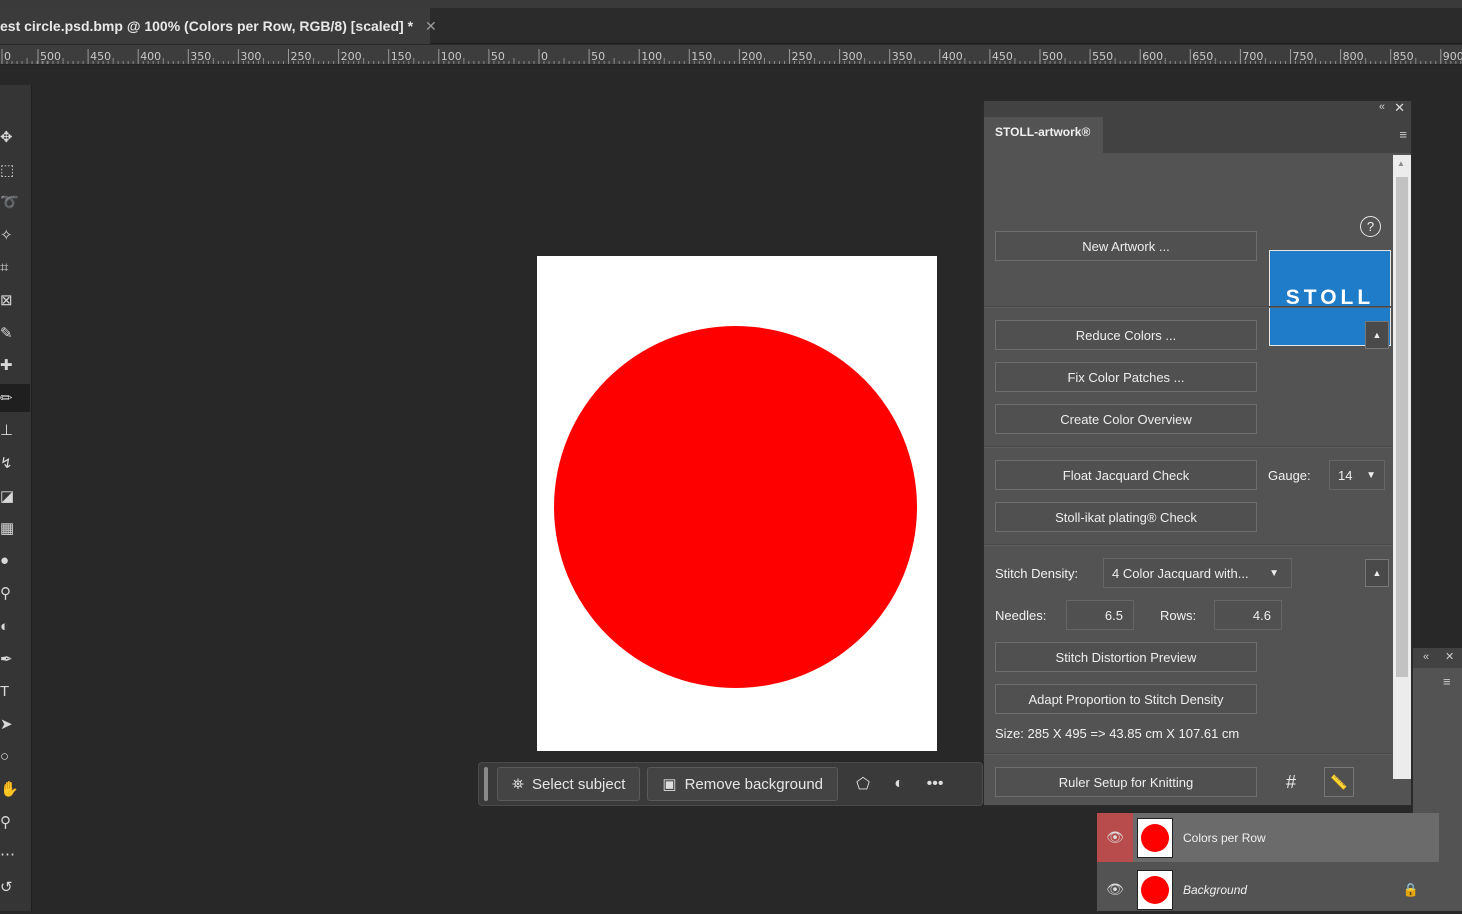 This screenshot has width=1462, height=914. What do you see at coordinates (15, 137) in the screenshot?
I see `move-tool-icon: ✥` at bounding box center [15, 137].